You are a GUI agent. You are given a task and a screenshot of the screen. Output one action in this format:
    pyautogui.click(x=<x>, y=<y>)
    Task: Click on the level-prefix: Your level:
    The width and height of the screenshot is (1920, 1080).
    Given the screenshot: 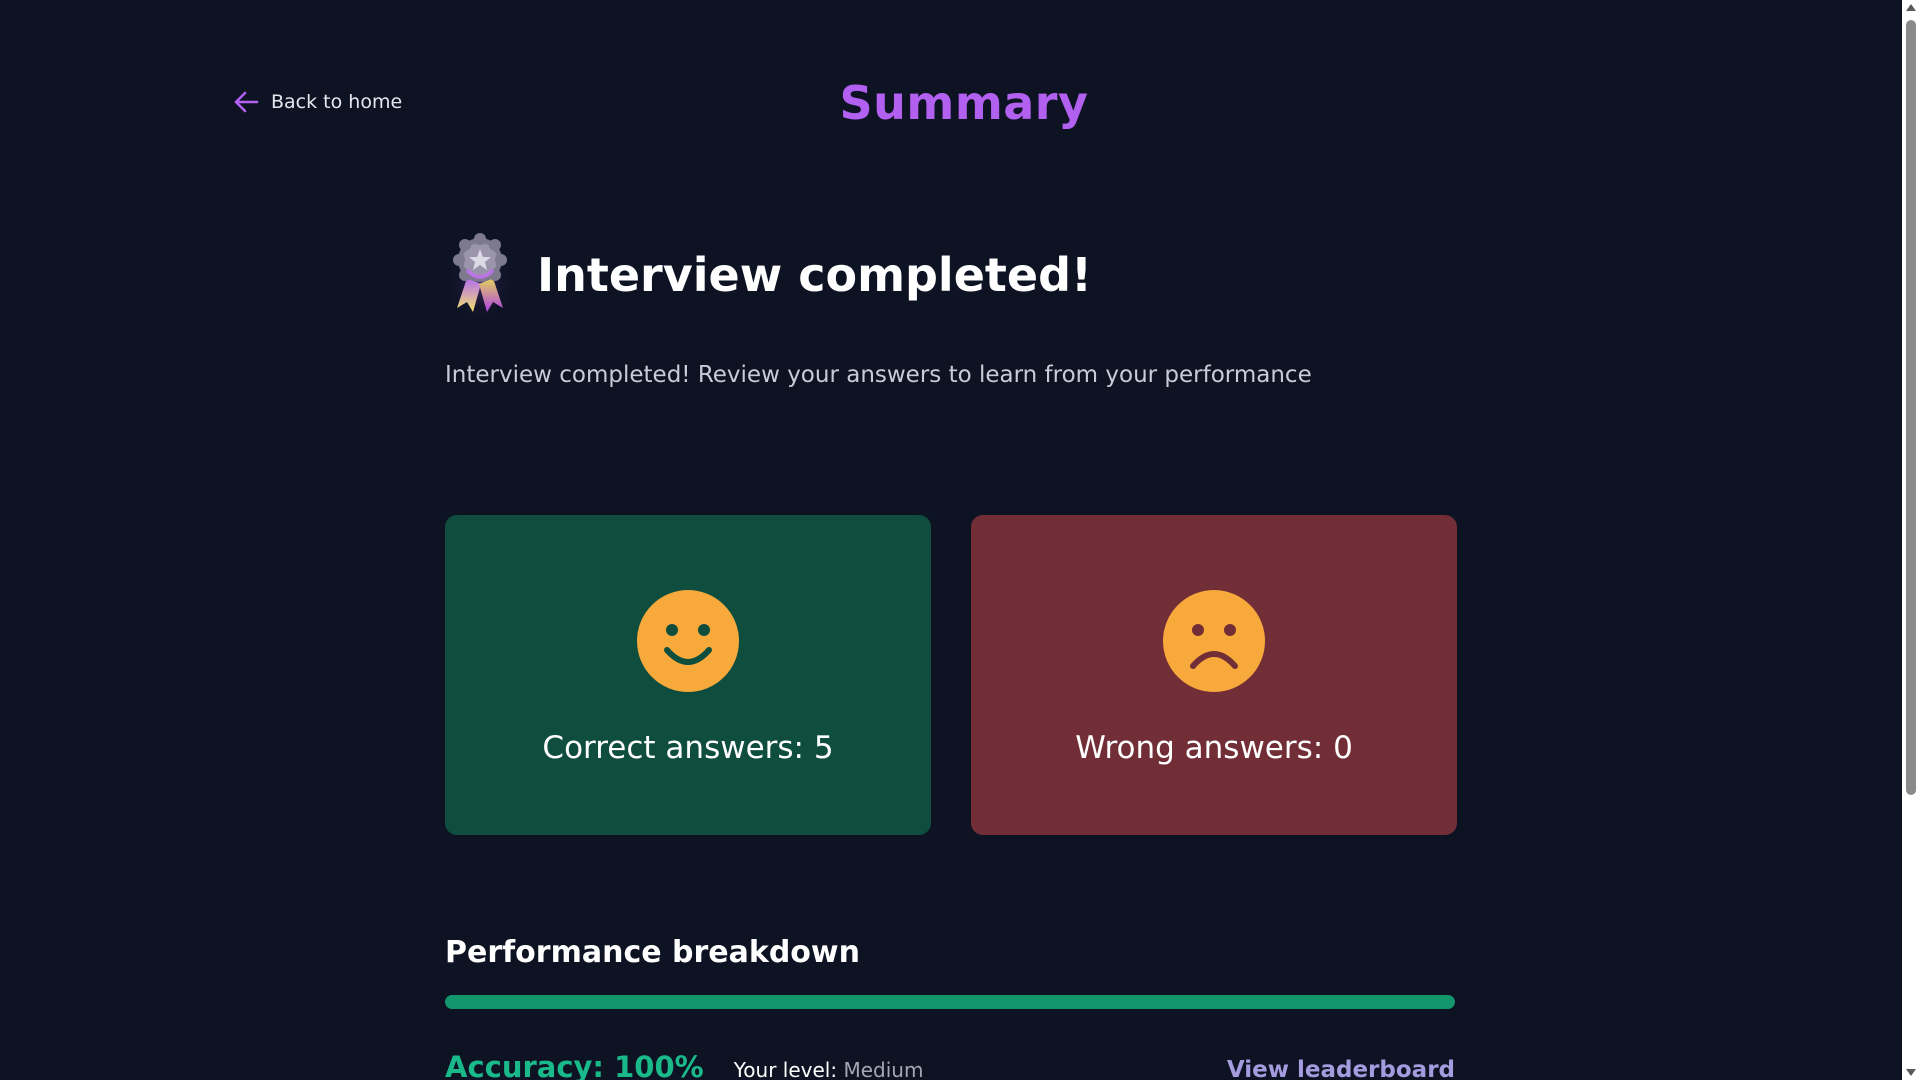 What is the action you would take?
    pyautogui.click(x=785, y=1069)
    